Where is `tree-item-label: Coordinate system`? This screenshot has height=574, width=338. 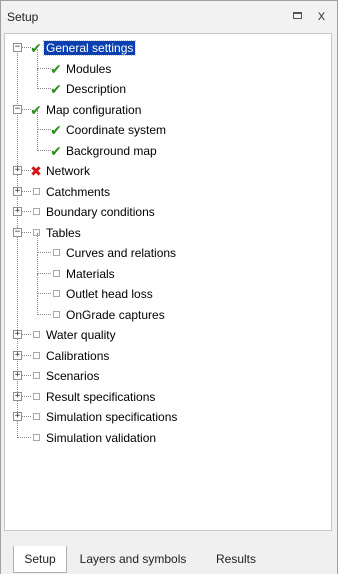 tree-item-label: Coordinate system is located at coordinates (116, 130).